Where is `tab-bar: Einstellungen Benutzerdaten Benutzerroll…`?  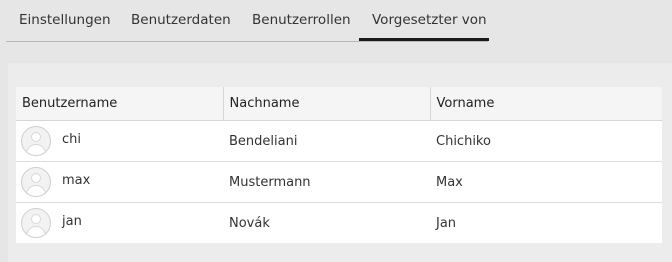 tab-bar: Einstellungen Benutzerdaten Benutzerroll… is located at coordinates (247, 21).